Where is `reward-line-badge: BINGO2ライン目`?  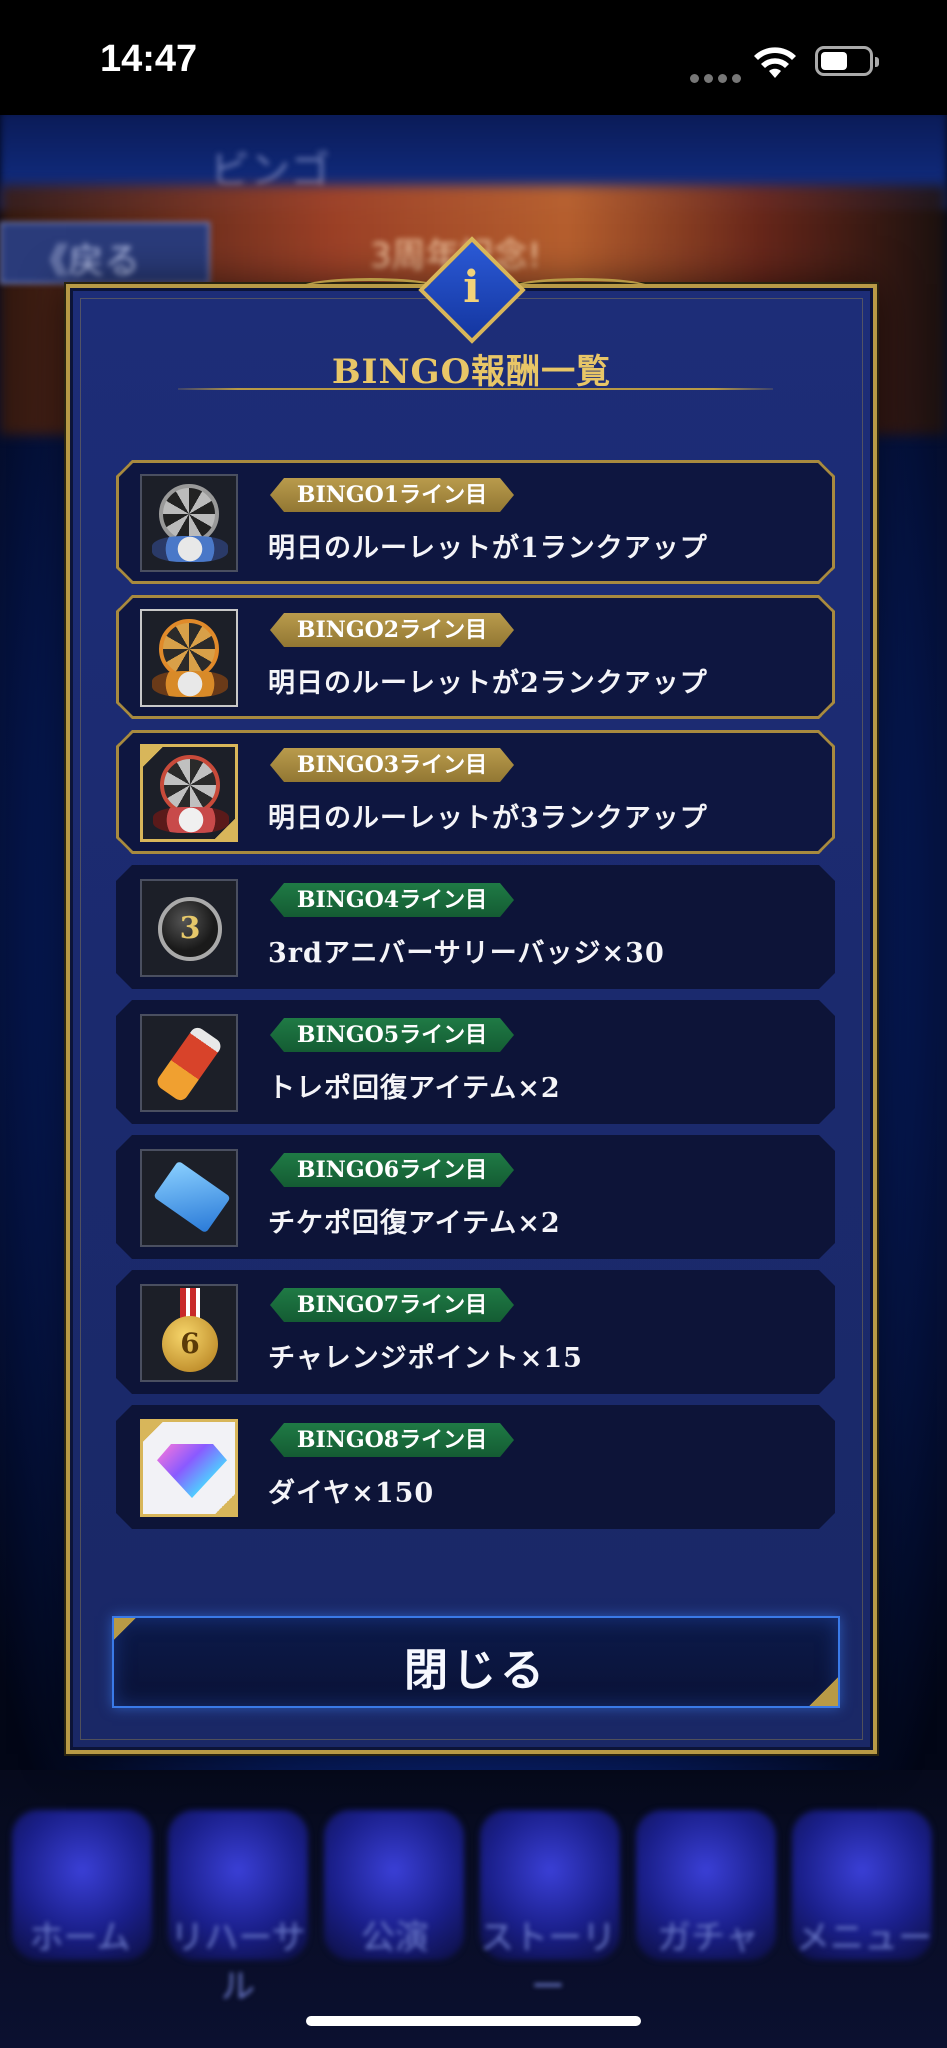
reward-line-badge: BINGO2ライン目 is located at coordinates (392, 630).